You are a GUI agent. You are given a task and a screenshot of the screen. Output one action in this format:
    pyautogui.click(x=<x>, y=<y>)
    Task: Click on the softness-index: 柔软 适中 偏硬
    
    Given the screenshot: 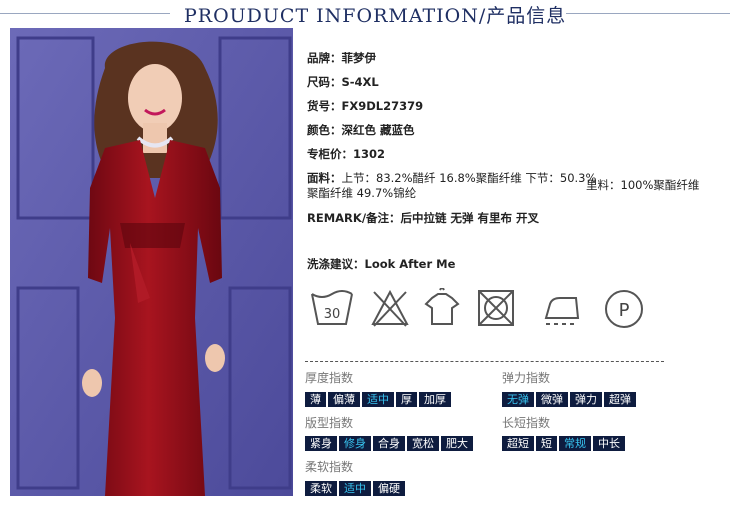 What is the action you would take?
    pyautogui.click(x=356, y=488)
    